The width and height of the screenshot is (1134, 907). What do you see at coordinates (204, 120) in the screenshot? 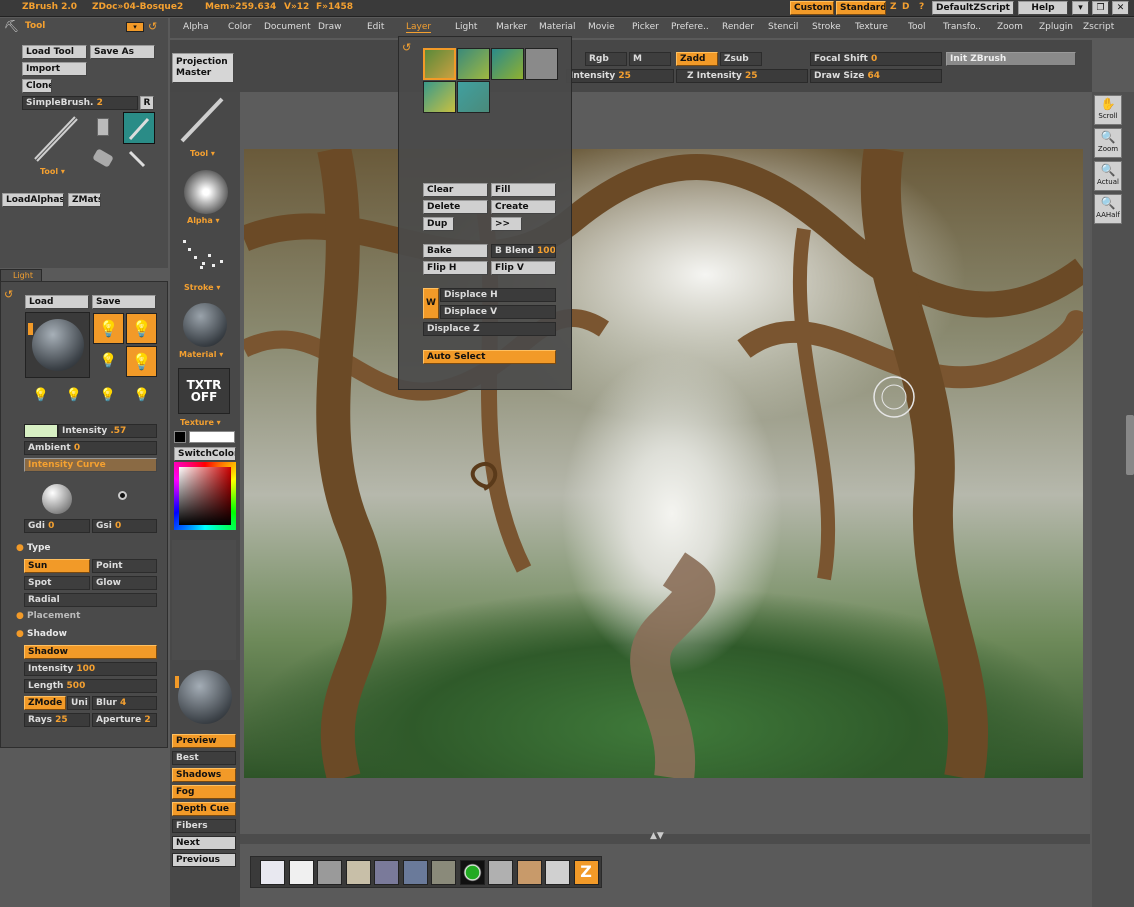
I see `tool-brush-icon` at bounding box center [204, 120].